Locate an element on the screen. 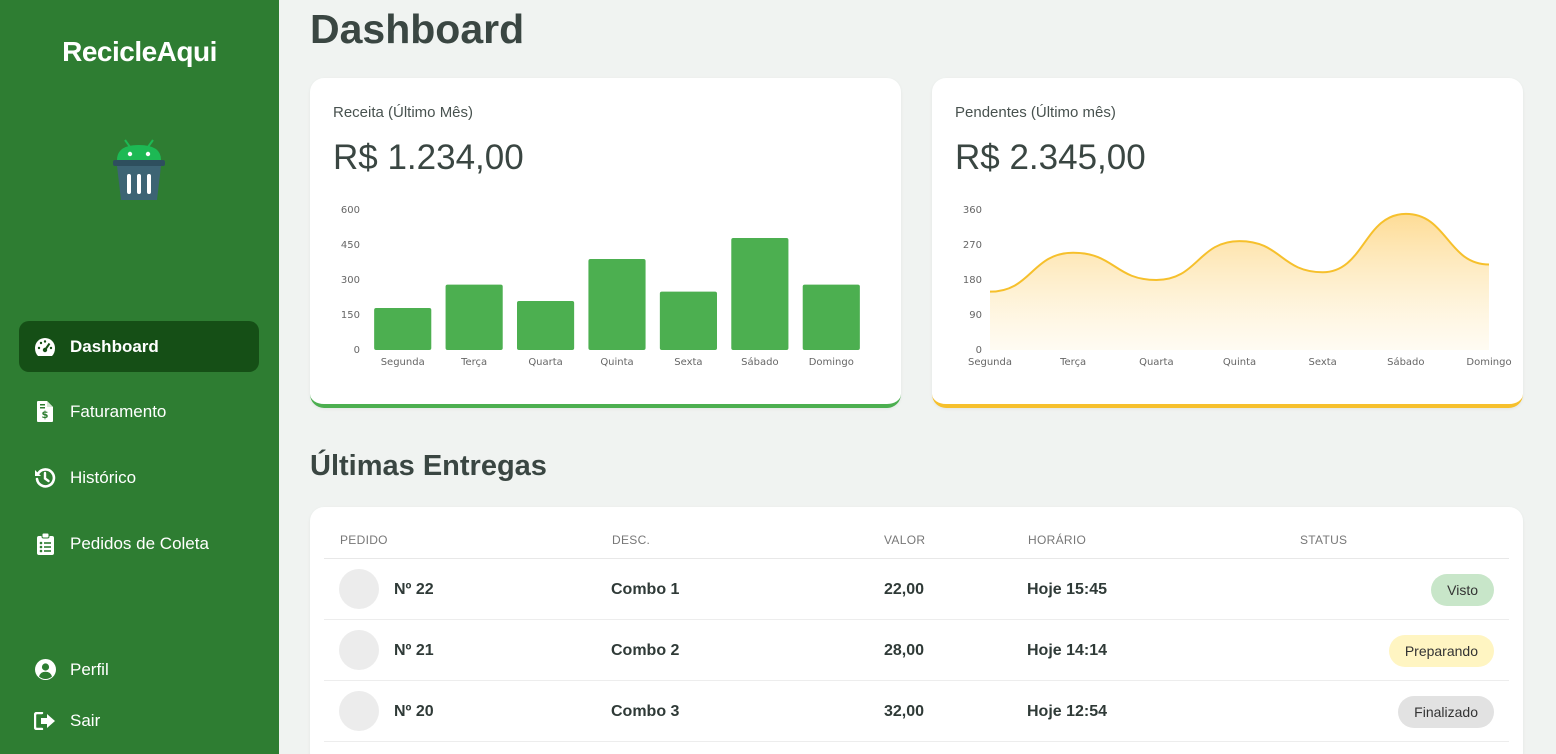  y-tick-label: 600 is located at coordinates (350, 210).